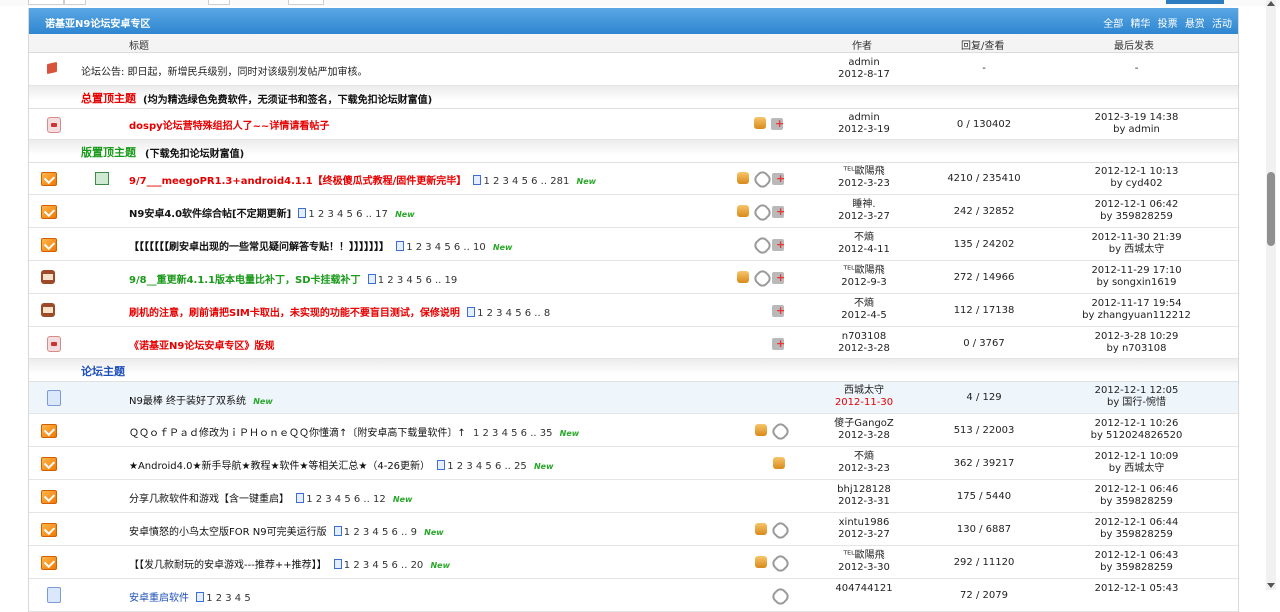 The image size is (1280, 612). I want to click on author-name: 404744121, so click(864, 589).